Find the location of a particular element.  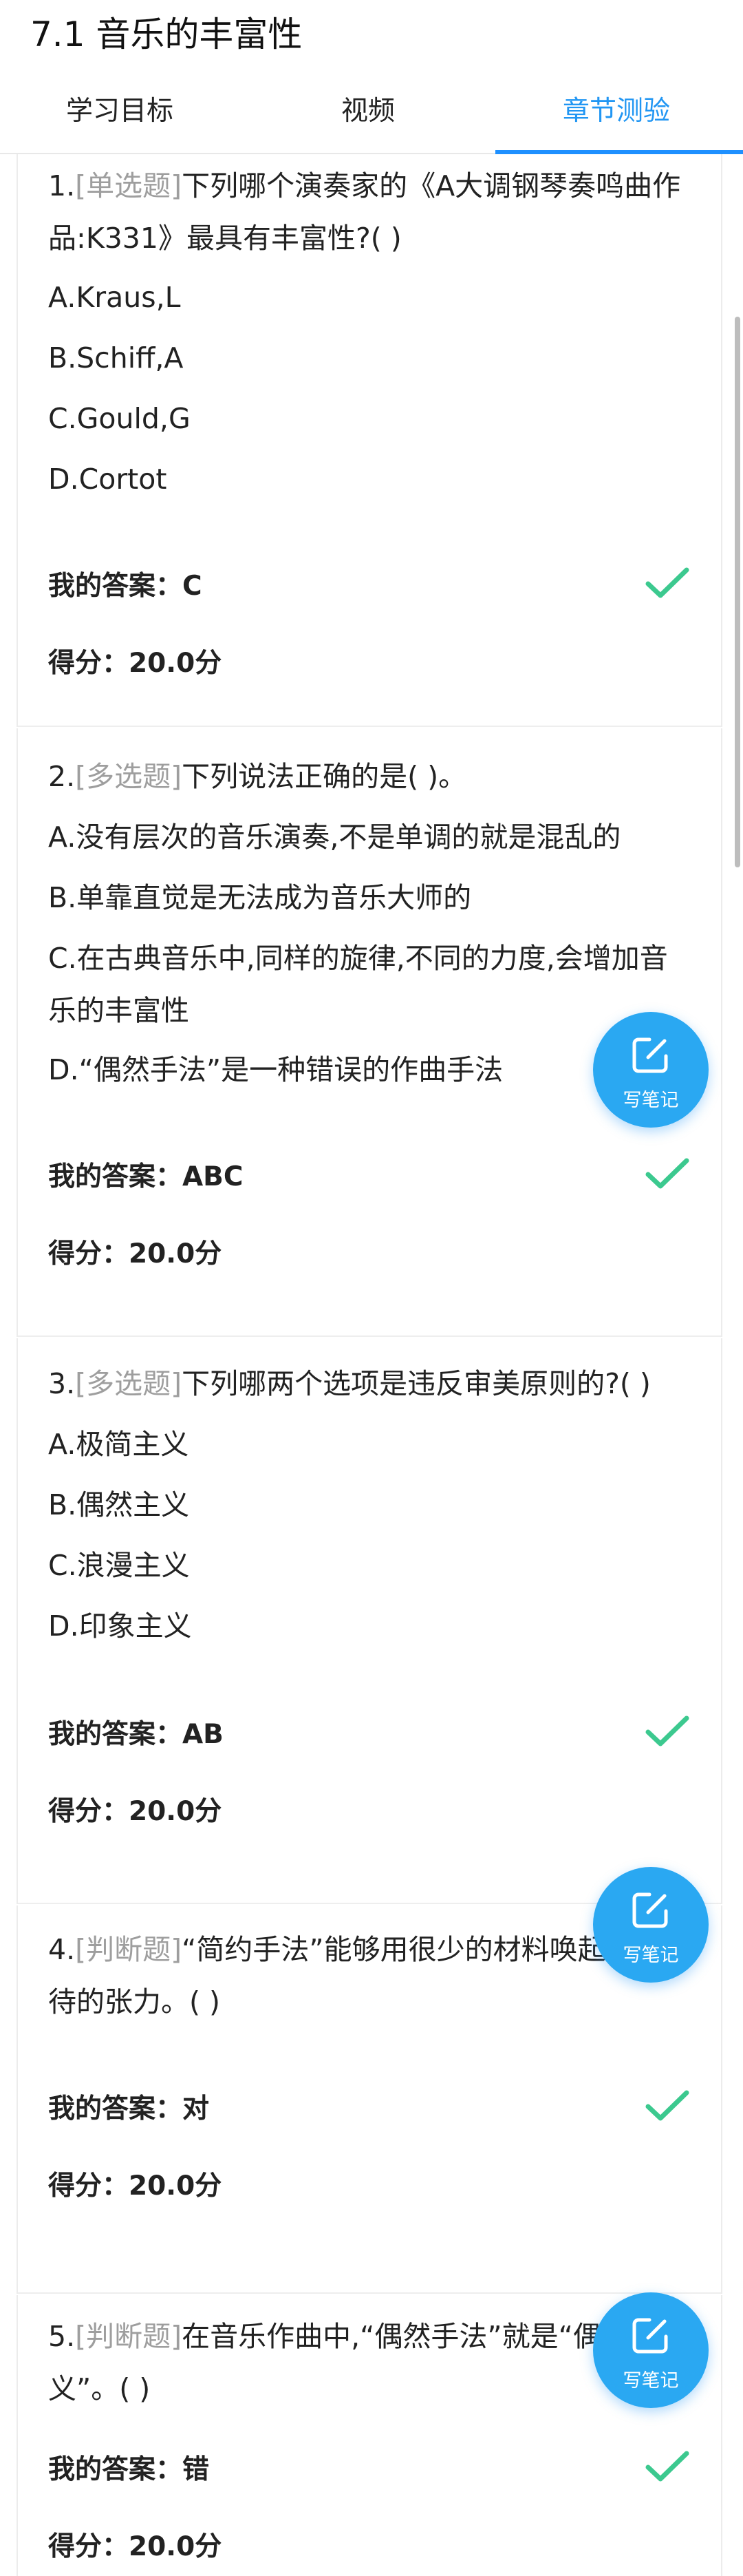

tab-learning-goals: 学习目标 is located at coordinates (120, 109).